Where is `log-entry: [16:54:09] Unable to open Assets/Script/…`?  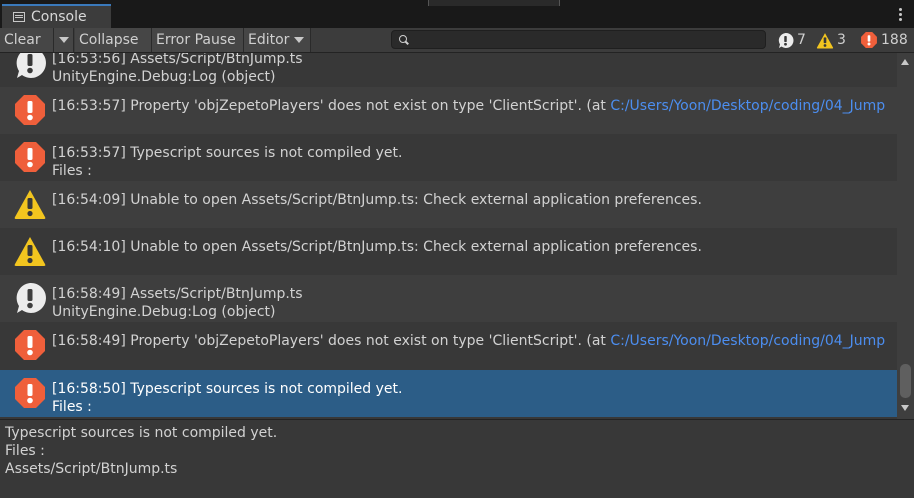
log-entry: [16:54:09] Unable to open Assets/Script/… is located at coordinates (448, 204).